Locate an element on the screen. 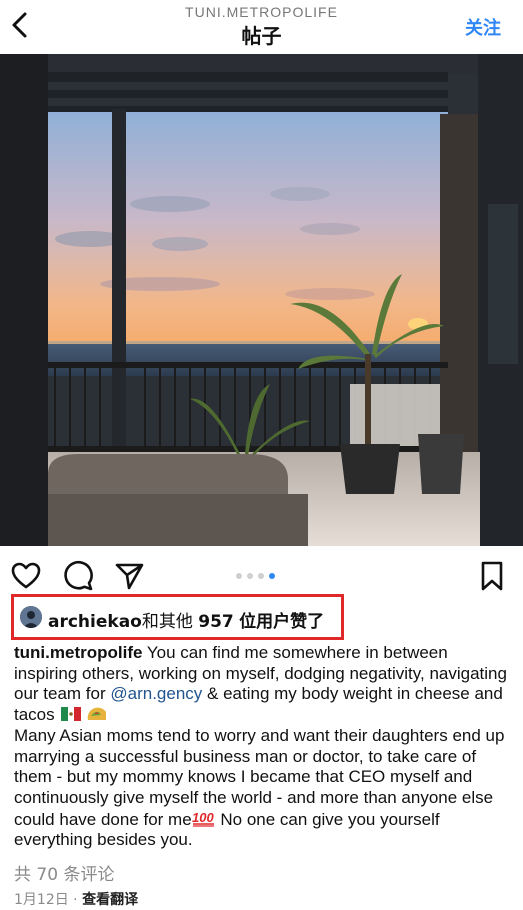 The height and width of the screenshot is (910, 523). post-actions-bar is located at coordinates (261, 576).